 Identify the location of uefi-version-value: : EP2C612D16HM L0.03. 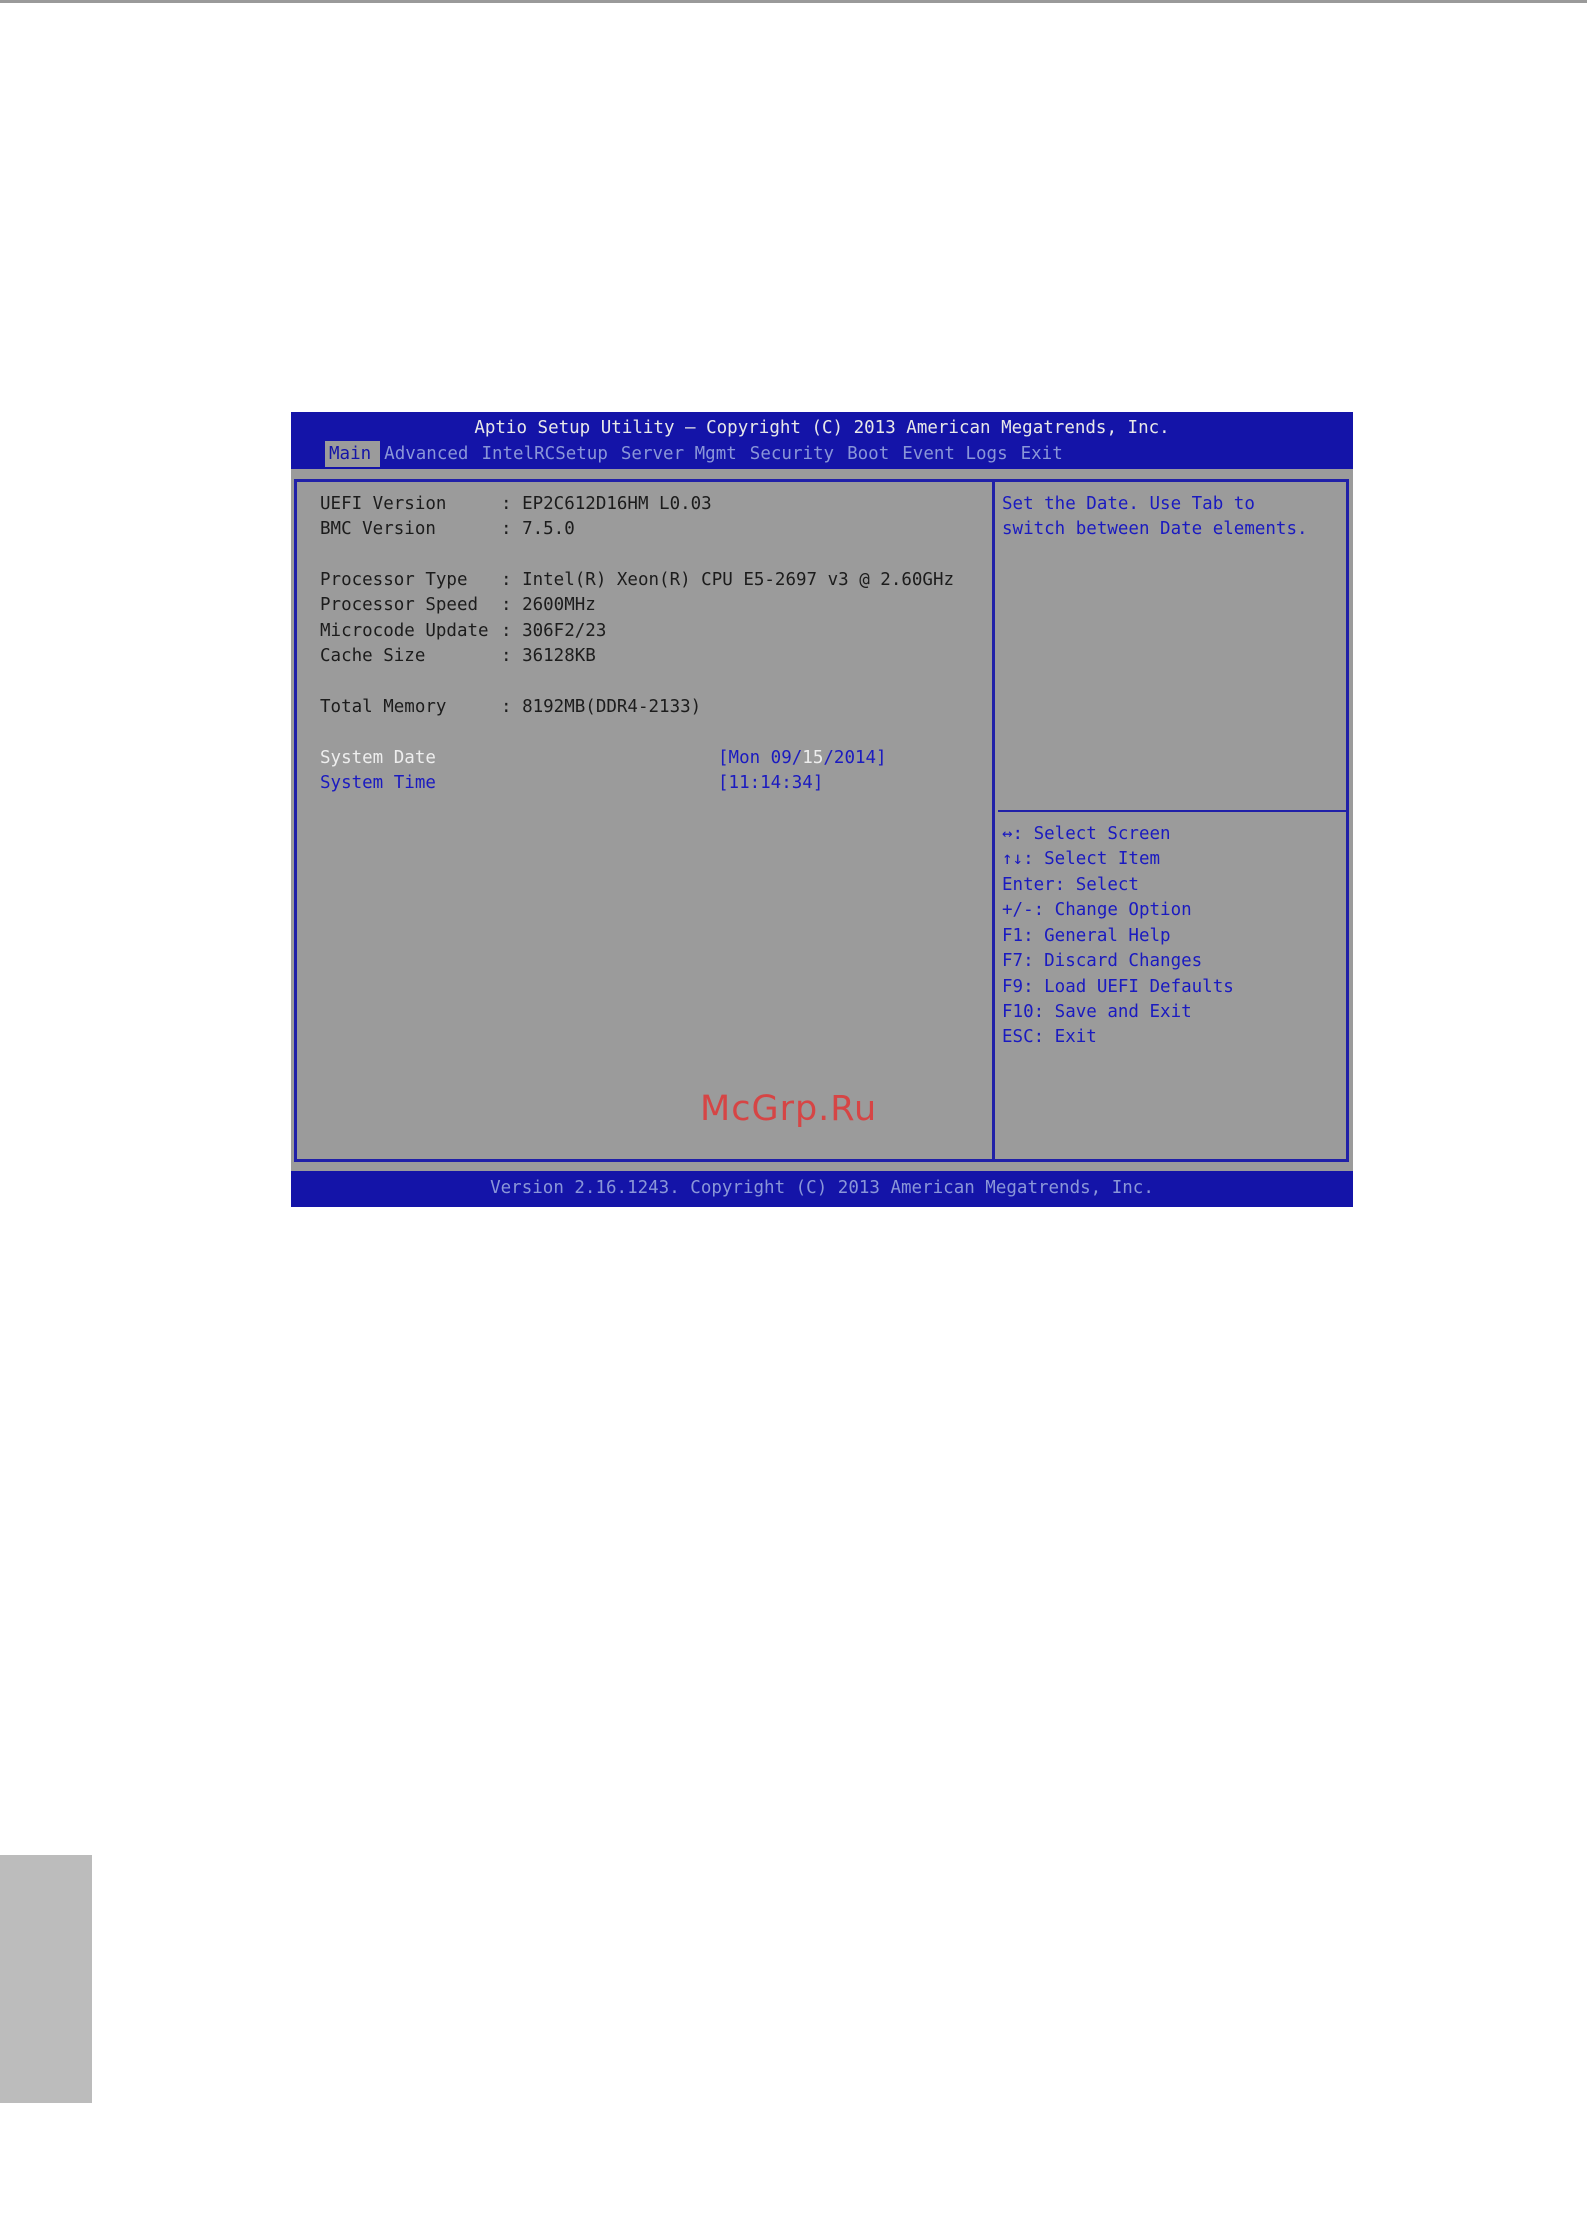
(606, 504).